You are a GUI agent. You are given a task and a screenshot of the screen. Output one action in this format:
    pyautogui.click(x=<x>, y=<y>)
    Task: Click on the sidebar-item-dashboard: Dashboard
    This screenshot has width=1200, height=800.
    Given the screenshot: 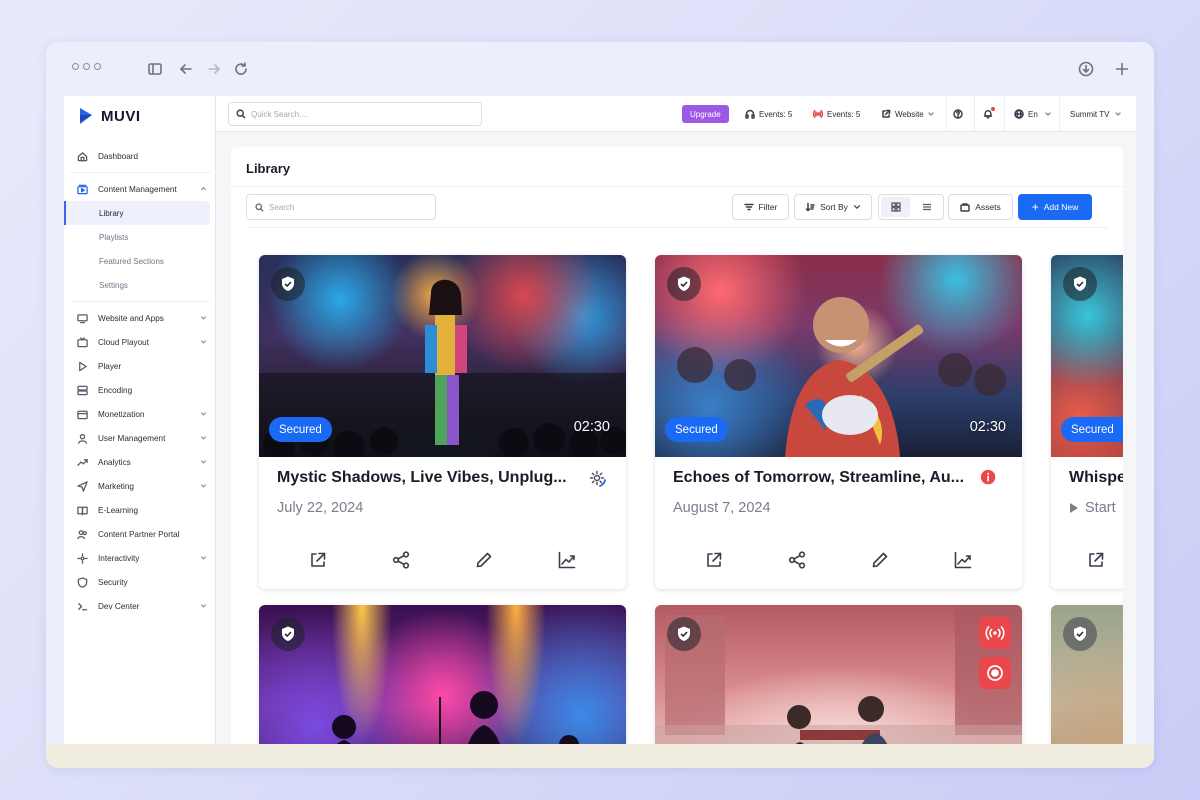 What is the action you would take?
    pyautogui.click(x=140, y=156)
    